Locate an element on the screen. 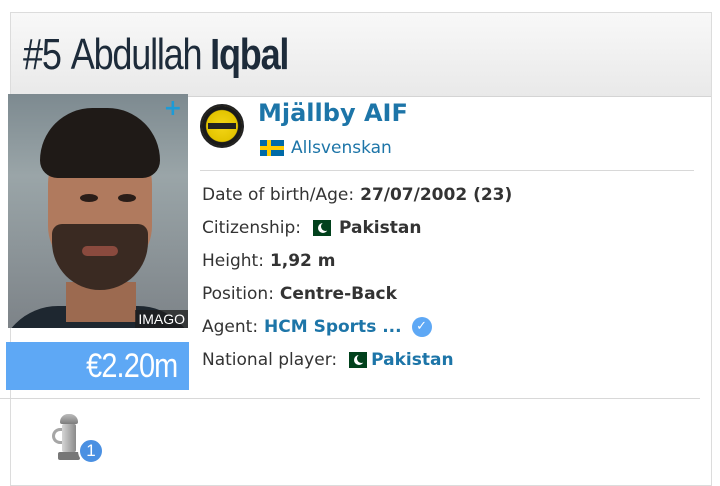 The height and width of the screenshot is (486, 720). shirt-number: #5 is located at coordinates (42, 54).